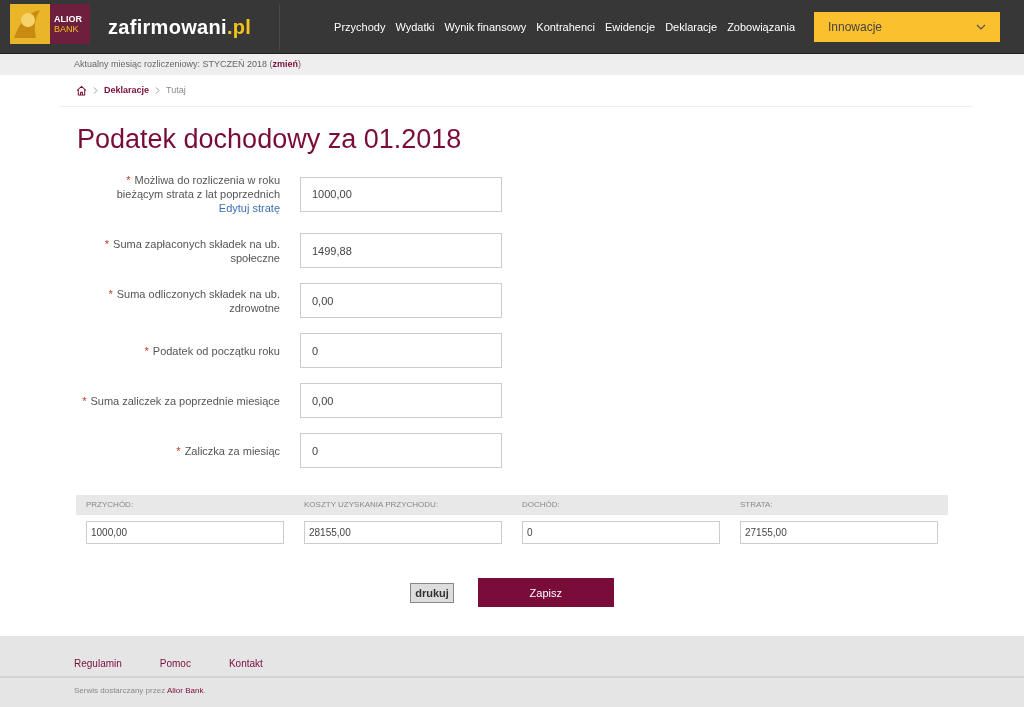 This screenshot has height=707, width=1024. Describe the element at coordinates (228, 450) in the screenshot. I see `field-label: * Zaliczka za miesiąc` at that location.